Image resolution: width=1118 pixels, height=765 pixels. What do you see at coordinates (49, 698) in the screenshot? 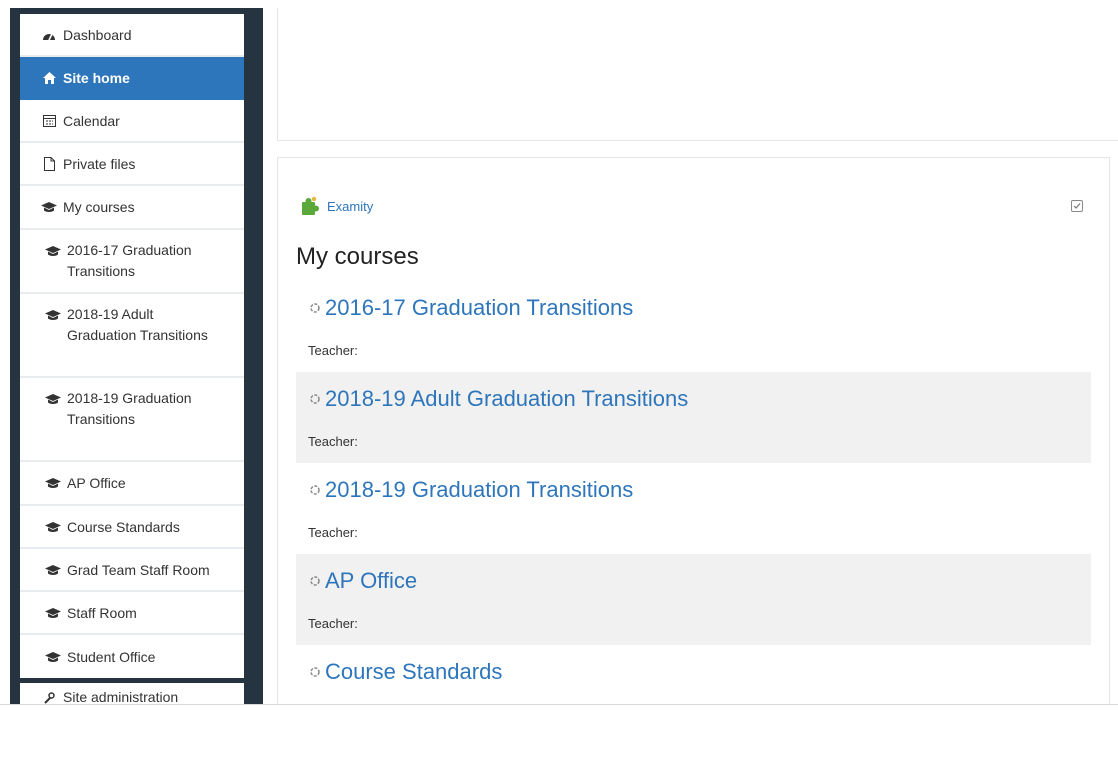
I see `wrench-icon` at bounding box center [49, 698].